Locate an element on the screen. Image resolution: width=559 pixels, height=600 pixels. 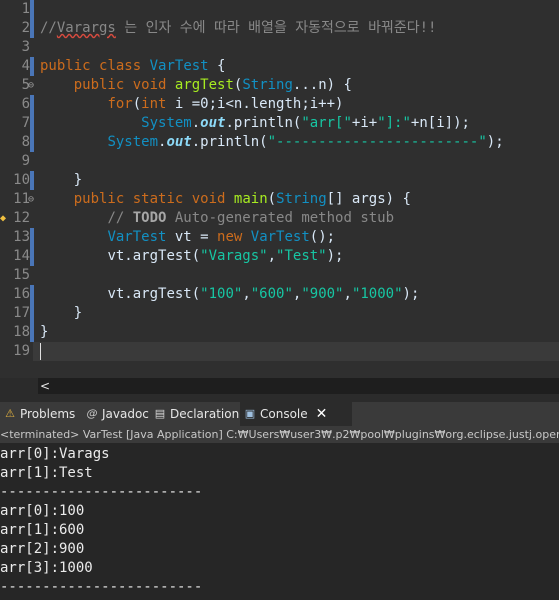
line-number: 15 is located at coordinates (21, 275).